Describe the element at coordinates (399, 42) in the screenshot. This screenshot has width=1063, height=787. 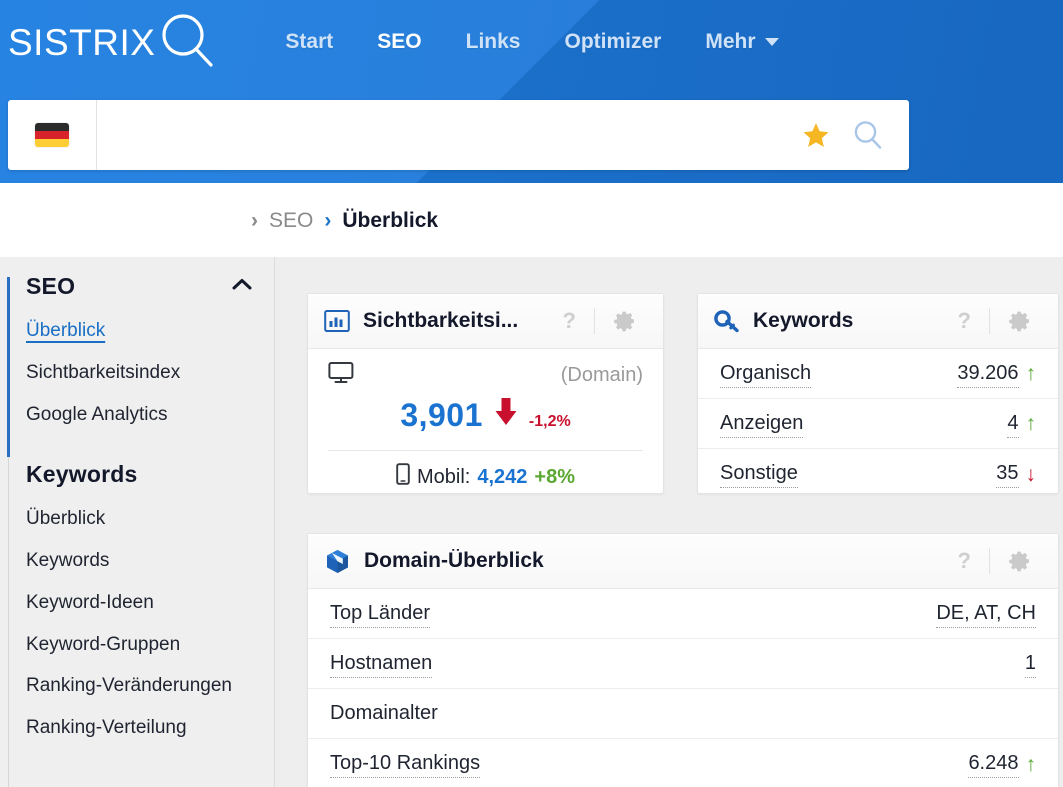
I see `nav-item-seo: SEO` at that location.